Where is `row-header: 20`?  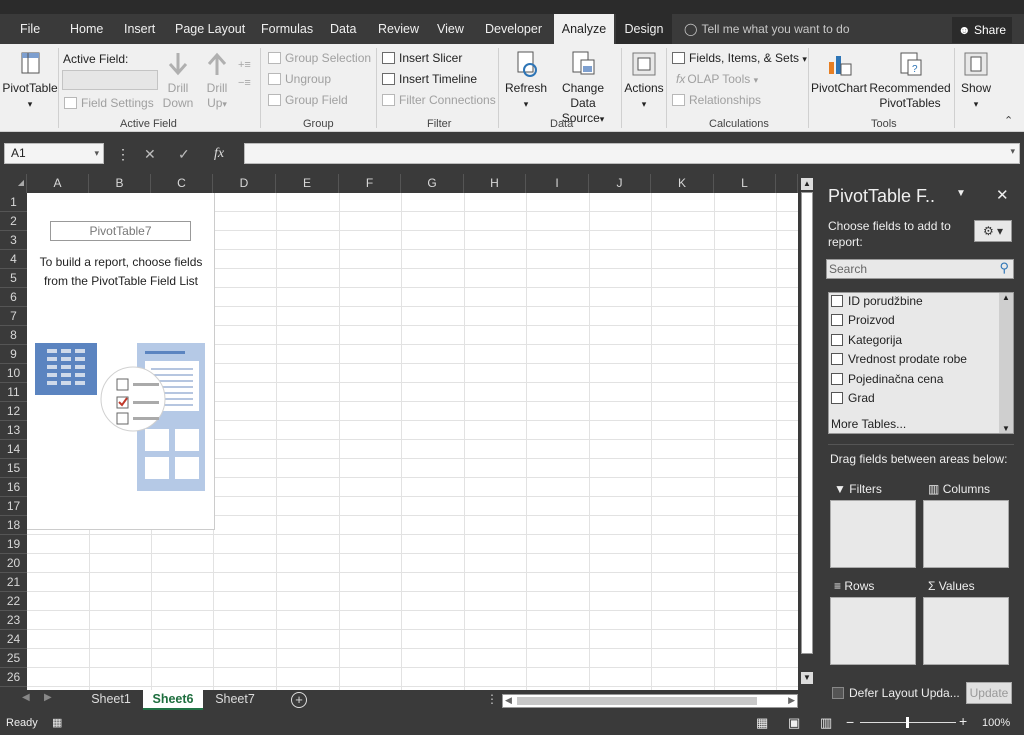 row-header: 20 is located at coordinates (13, 563).